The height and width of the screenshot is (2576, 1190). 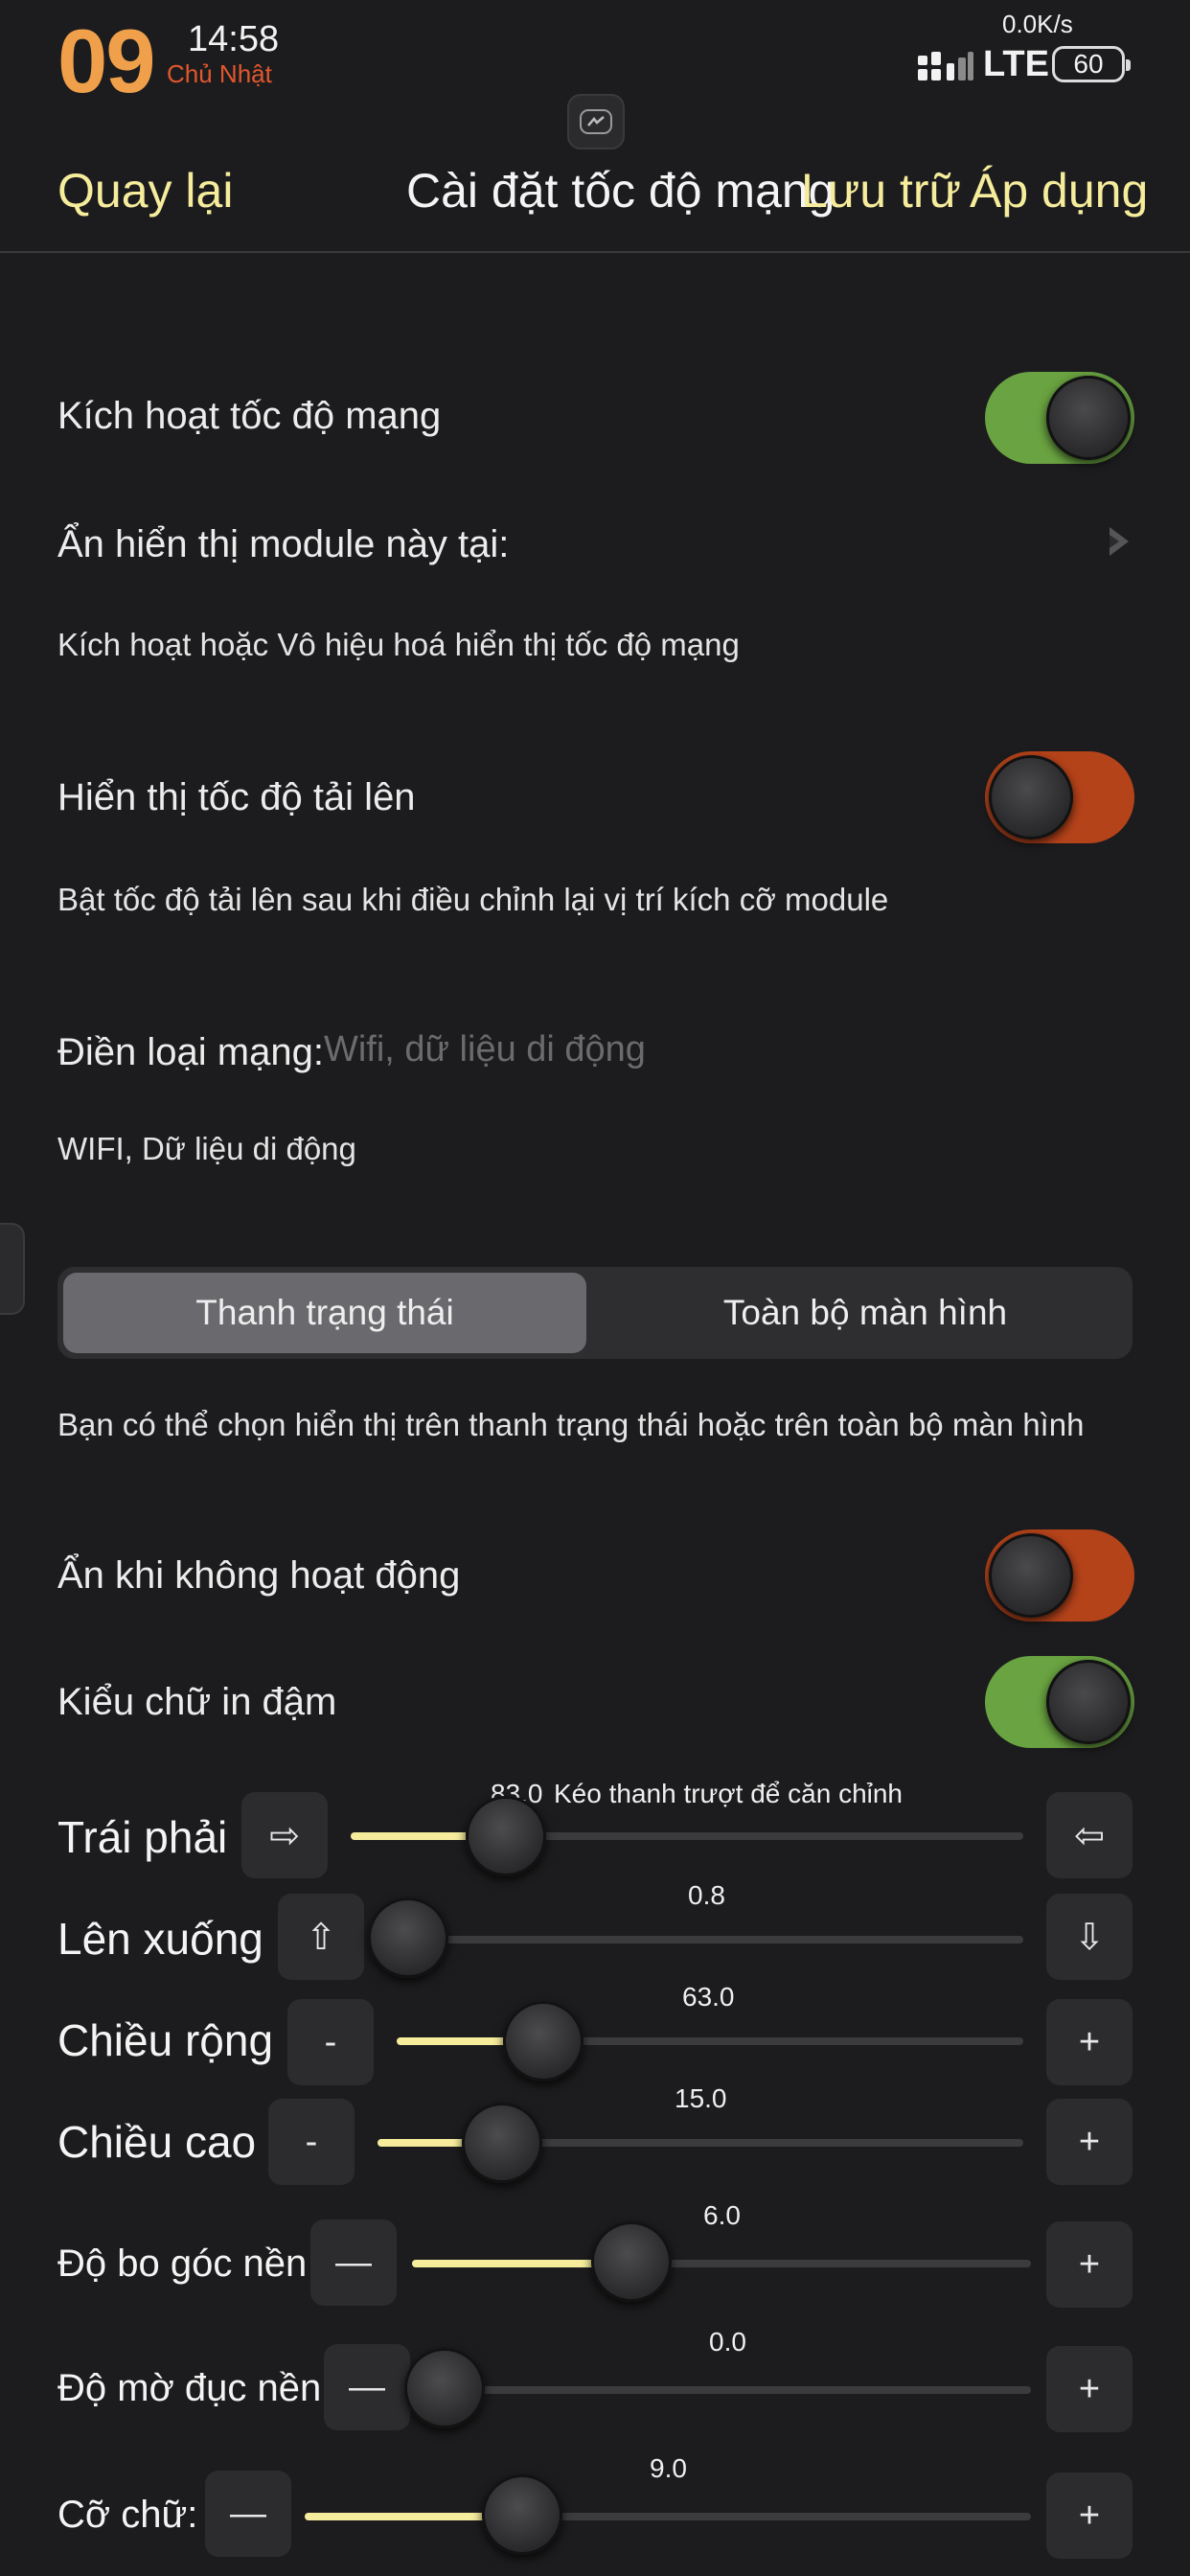 I want to click on show-upload-toggle, so click(x=1060, y=797).